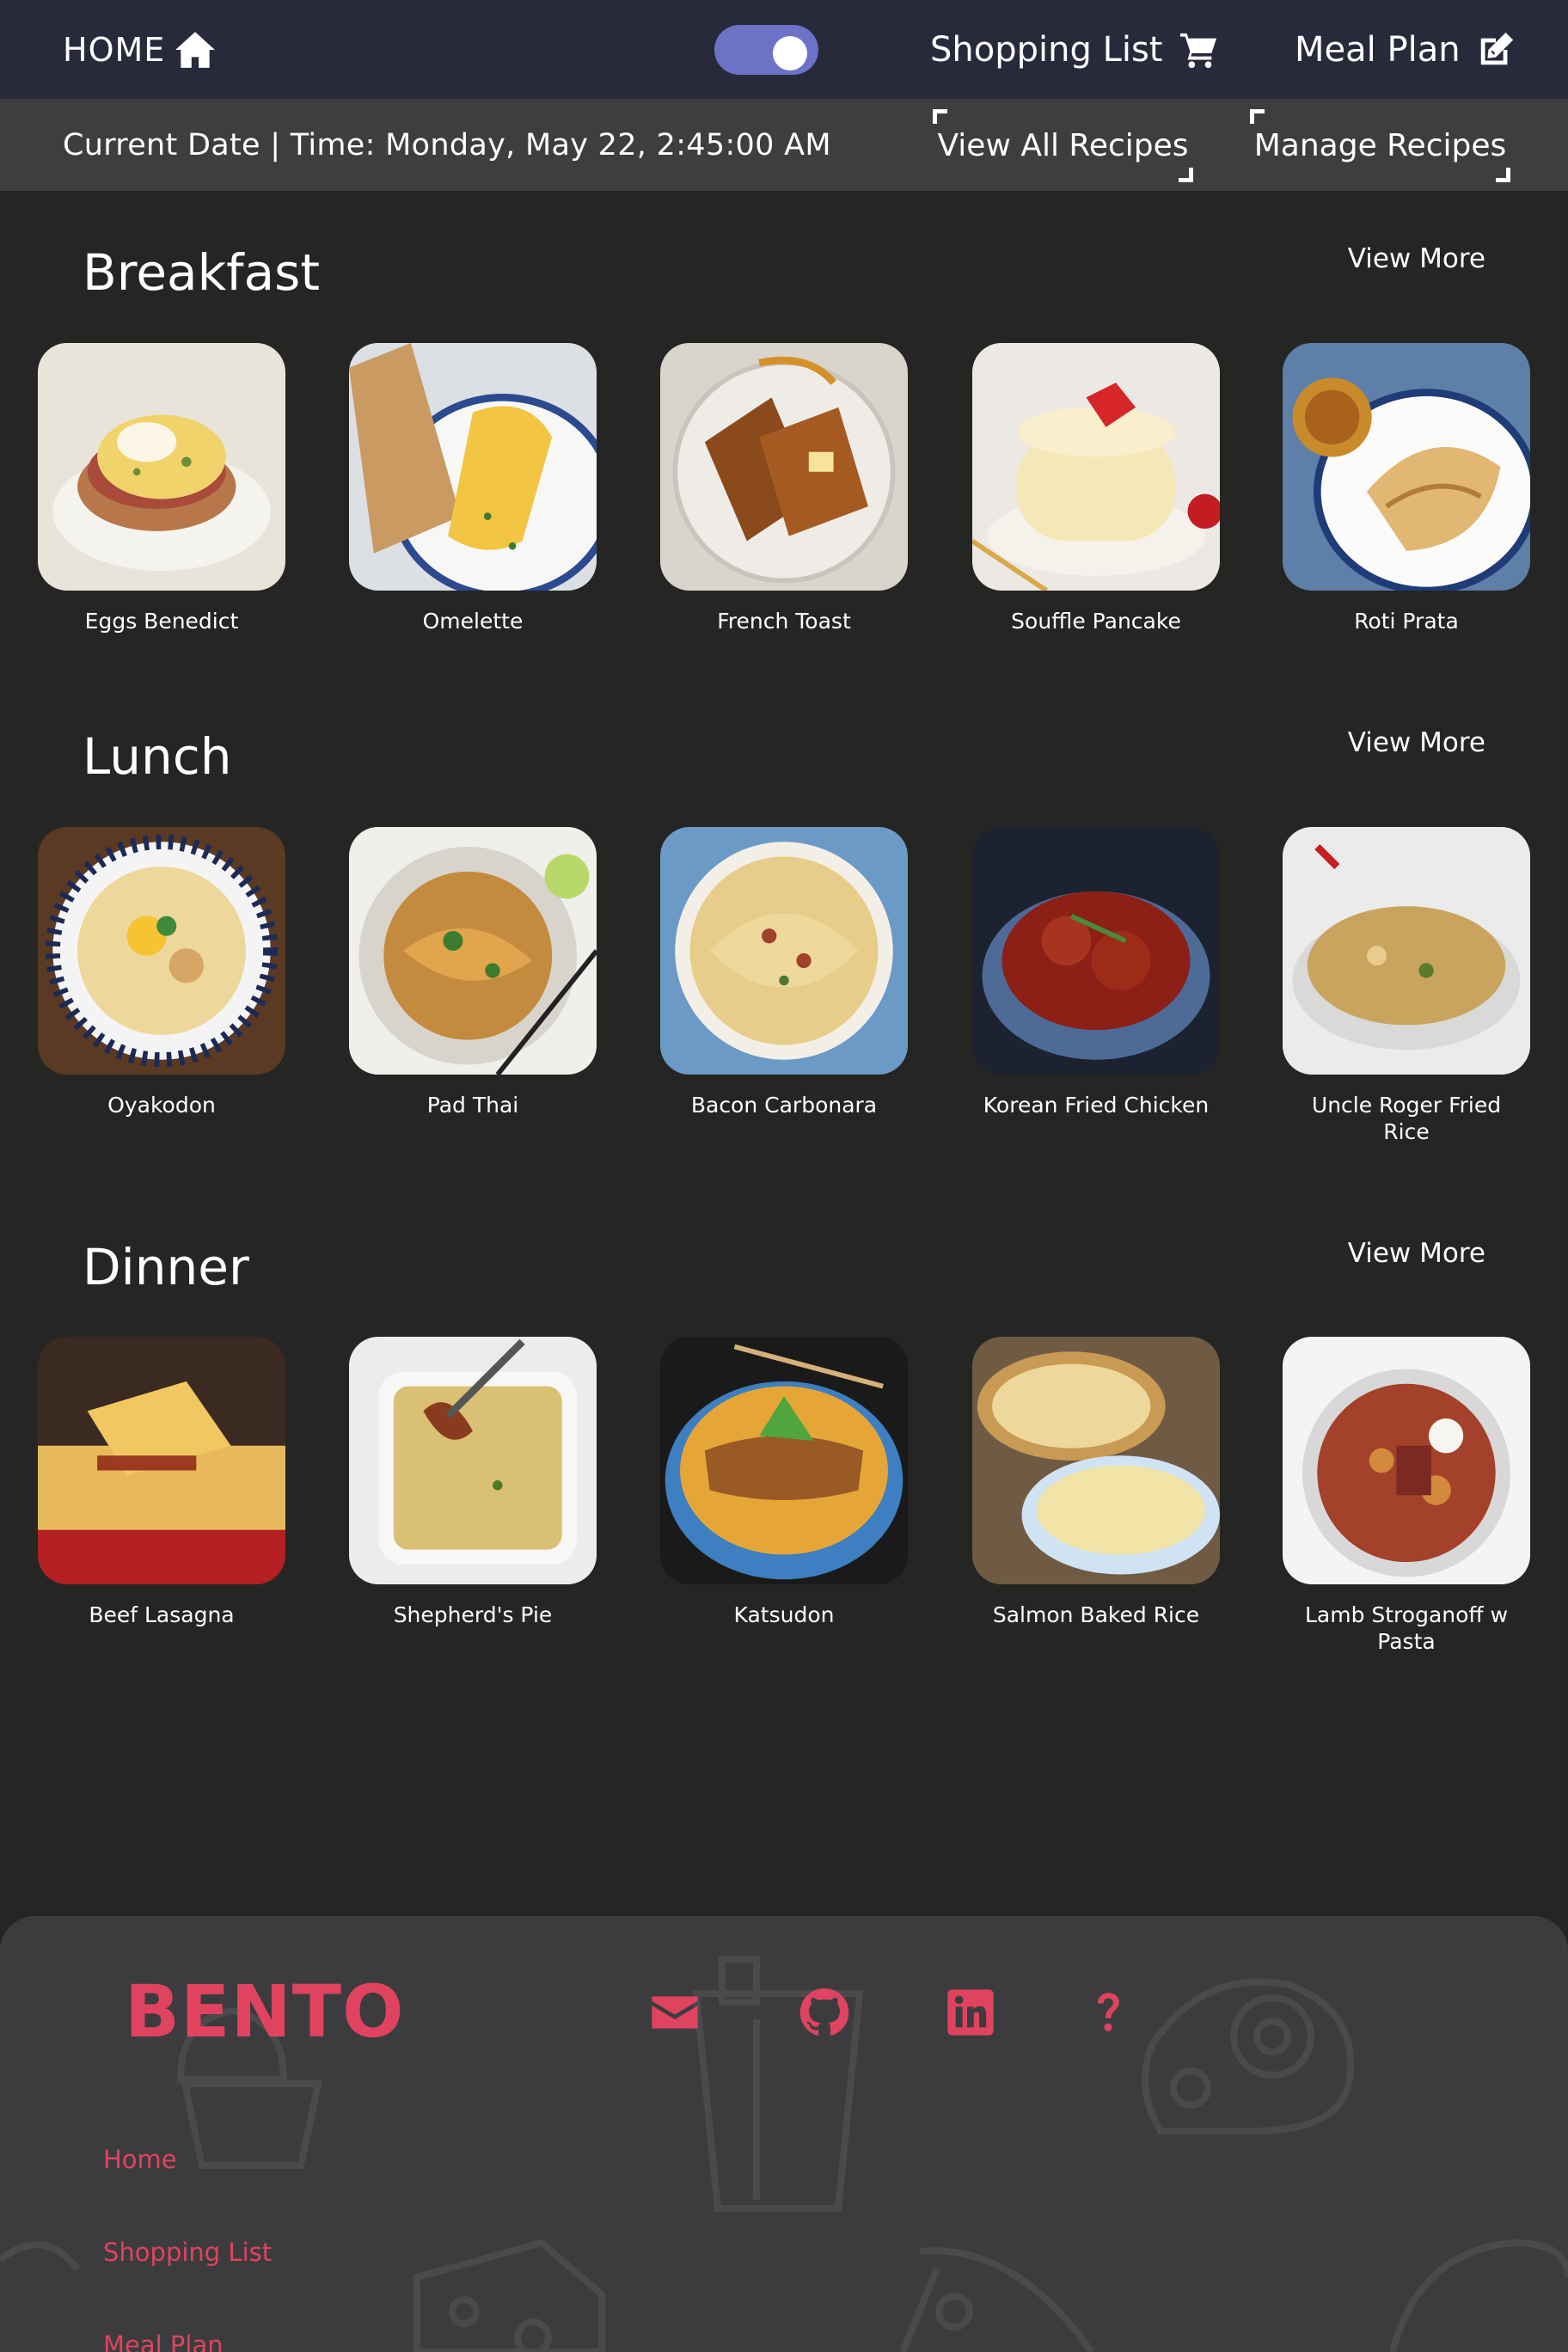  I want to click on recipe-card: Lamb Stroganoff w Pasta, so click(1406, 1496).